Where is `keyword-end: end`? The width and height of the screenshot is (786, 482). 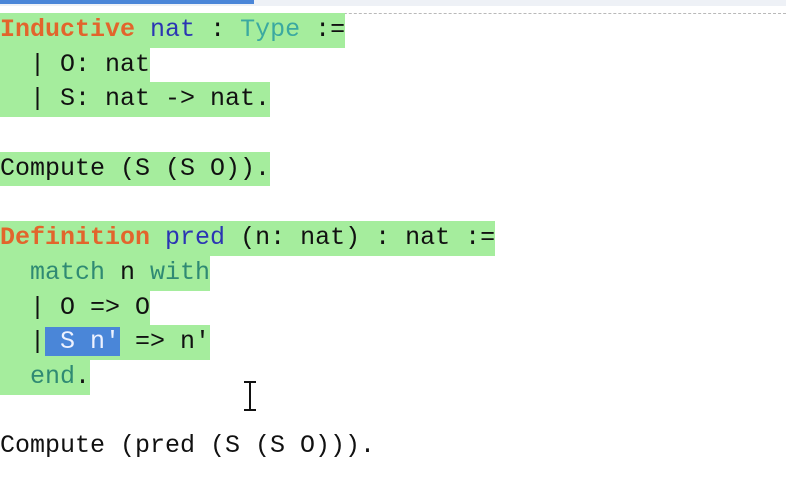
keyword-end: end is located at coordinates (53, 376).